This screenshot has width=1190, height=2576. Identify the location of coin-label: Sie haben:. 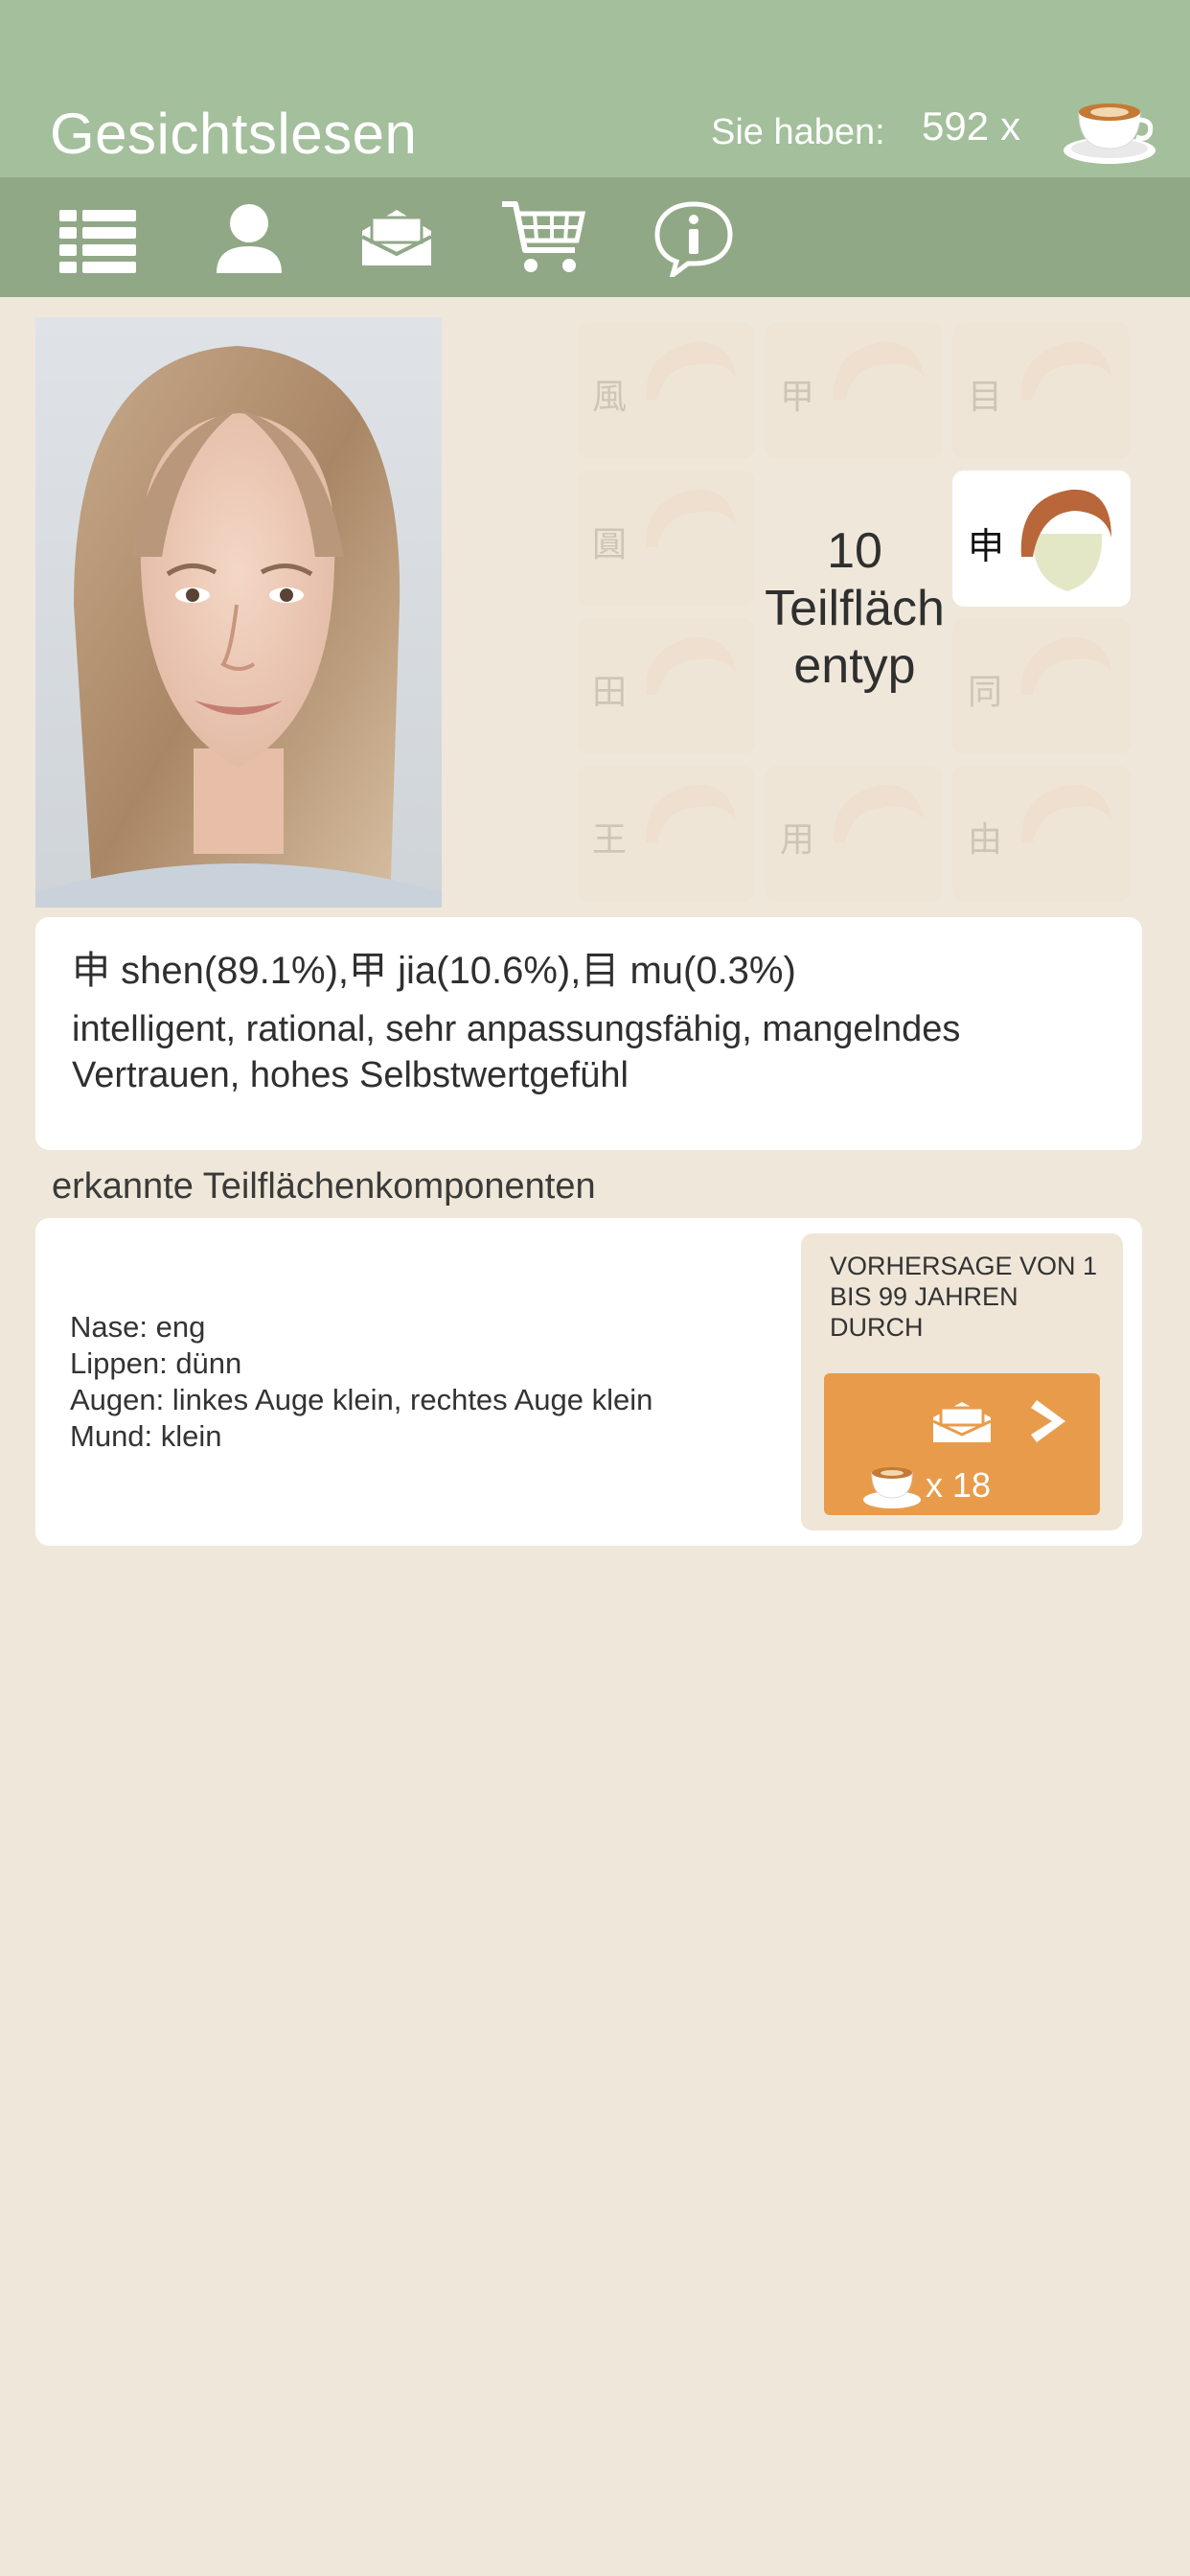
(798, 132).